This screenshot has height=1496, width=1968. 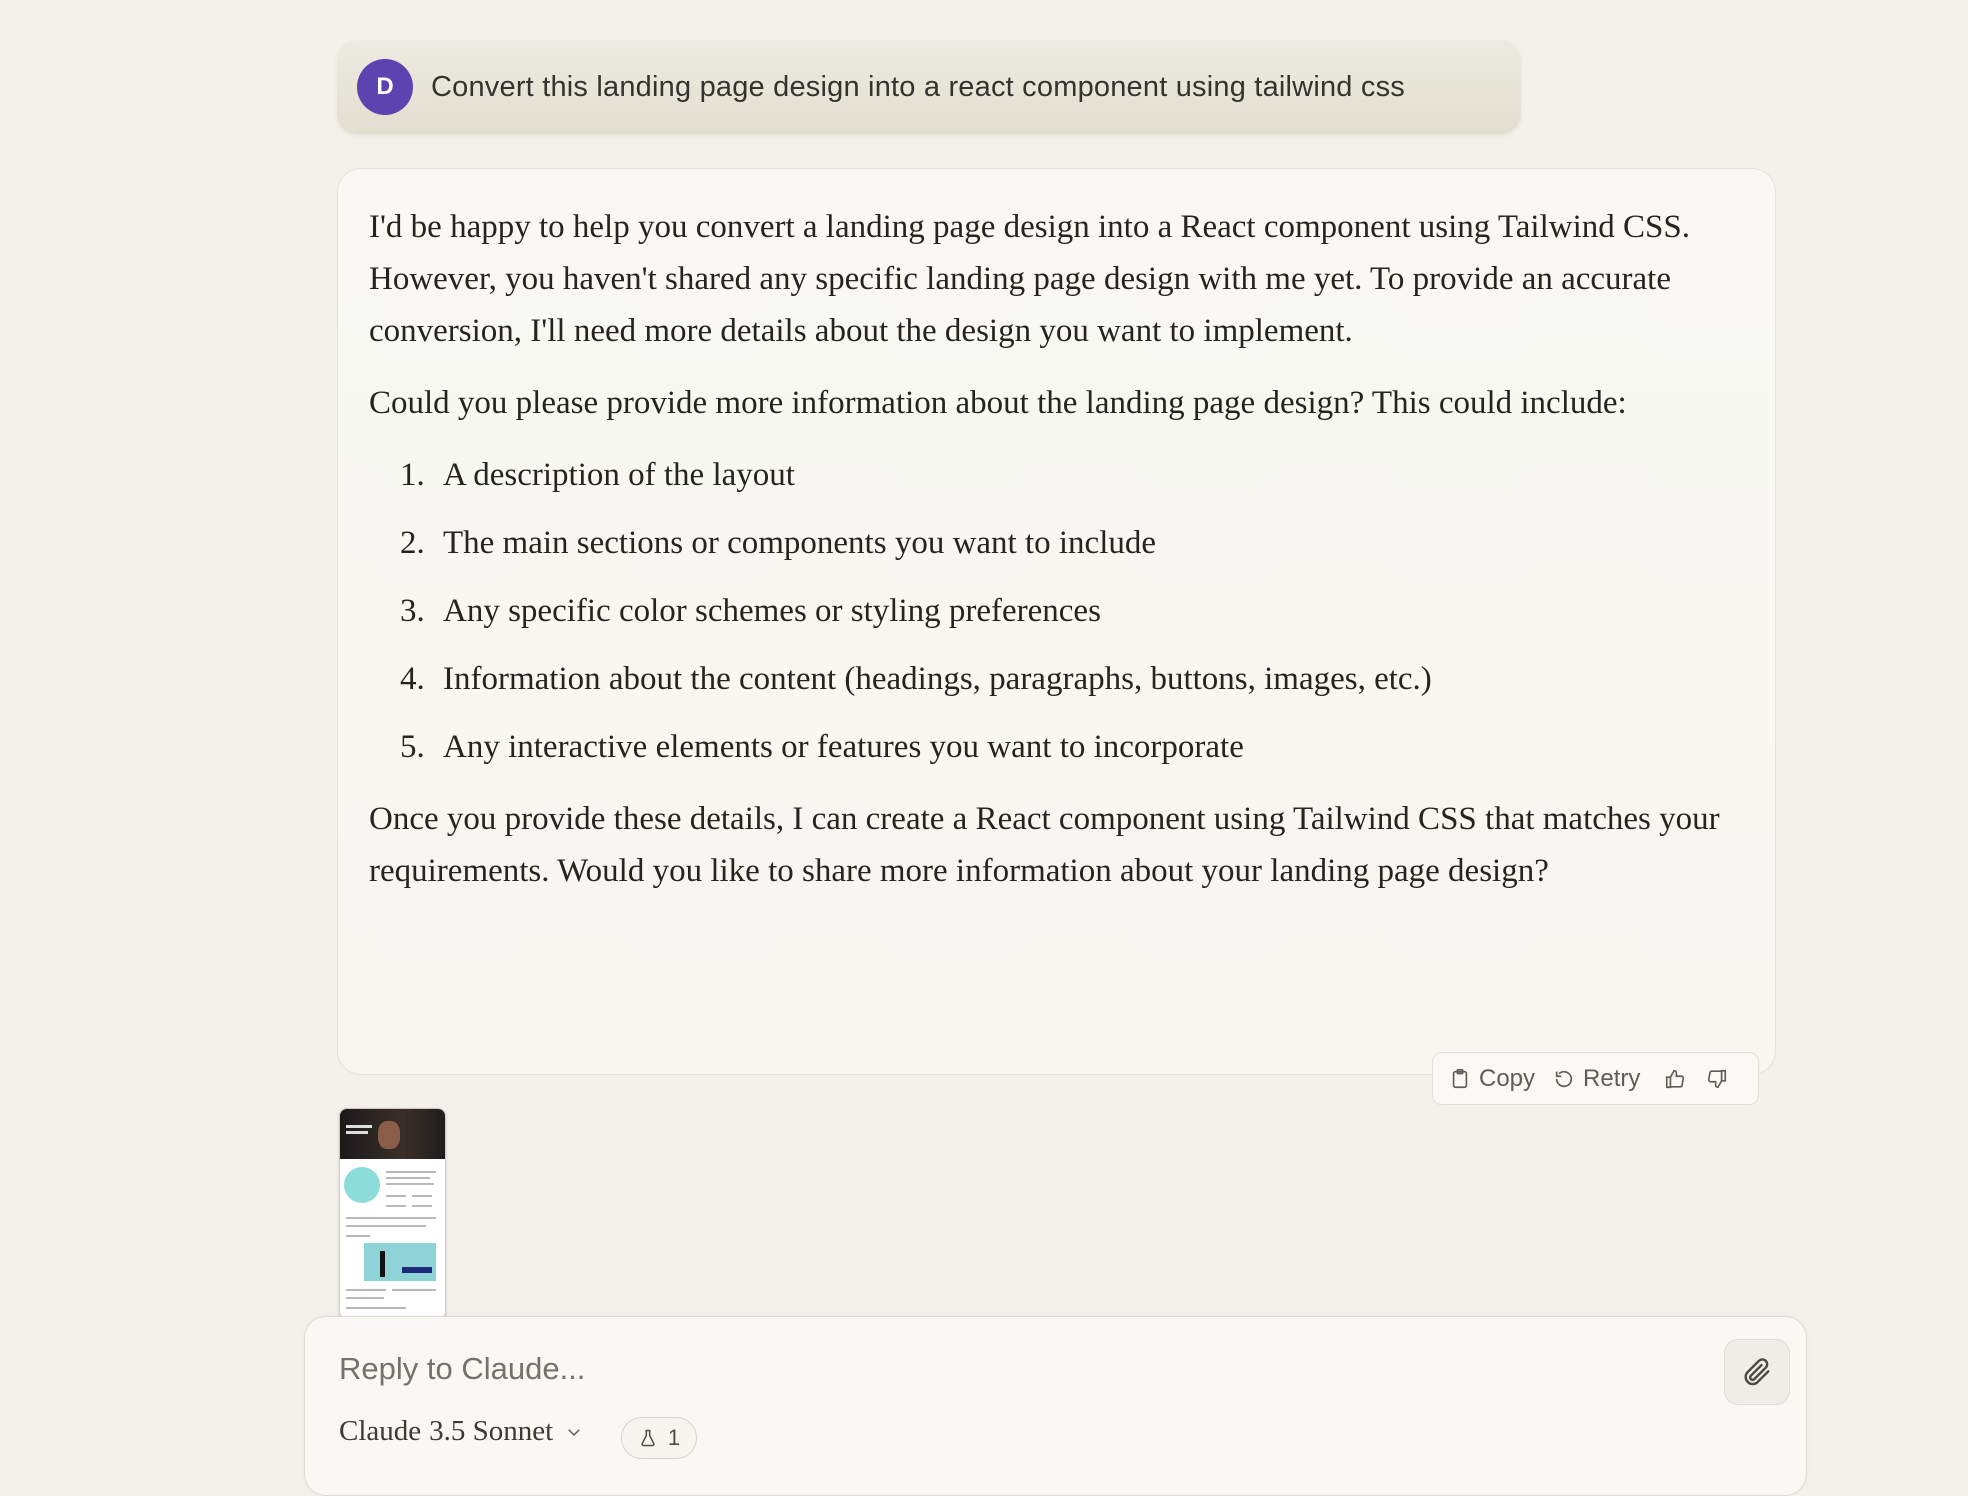 I want to click on thumbs-up-button, so click(x=1675, y=1079).